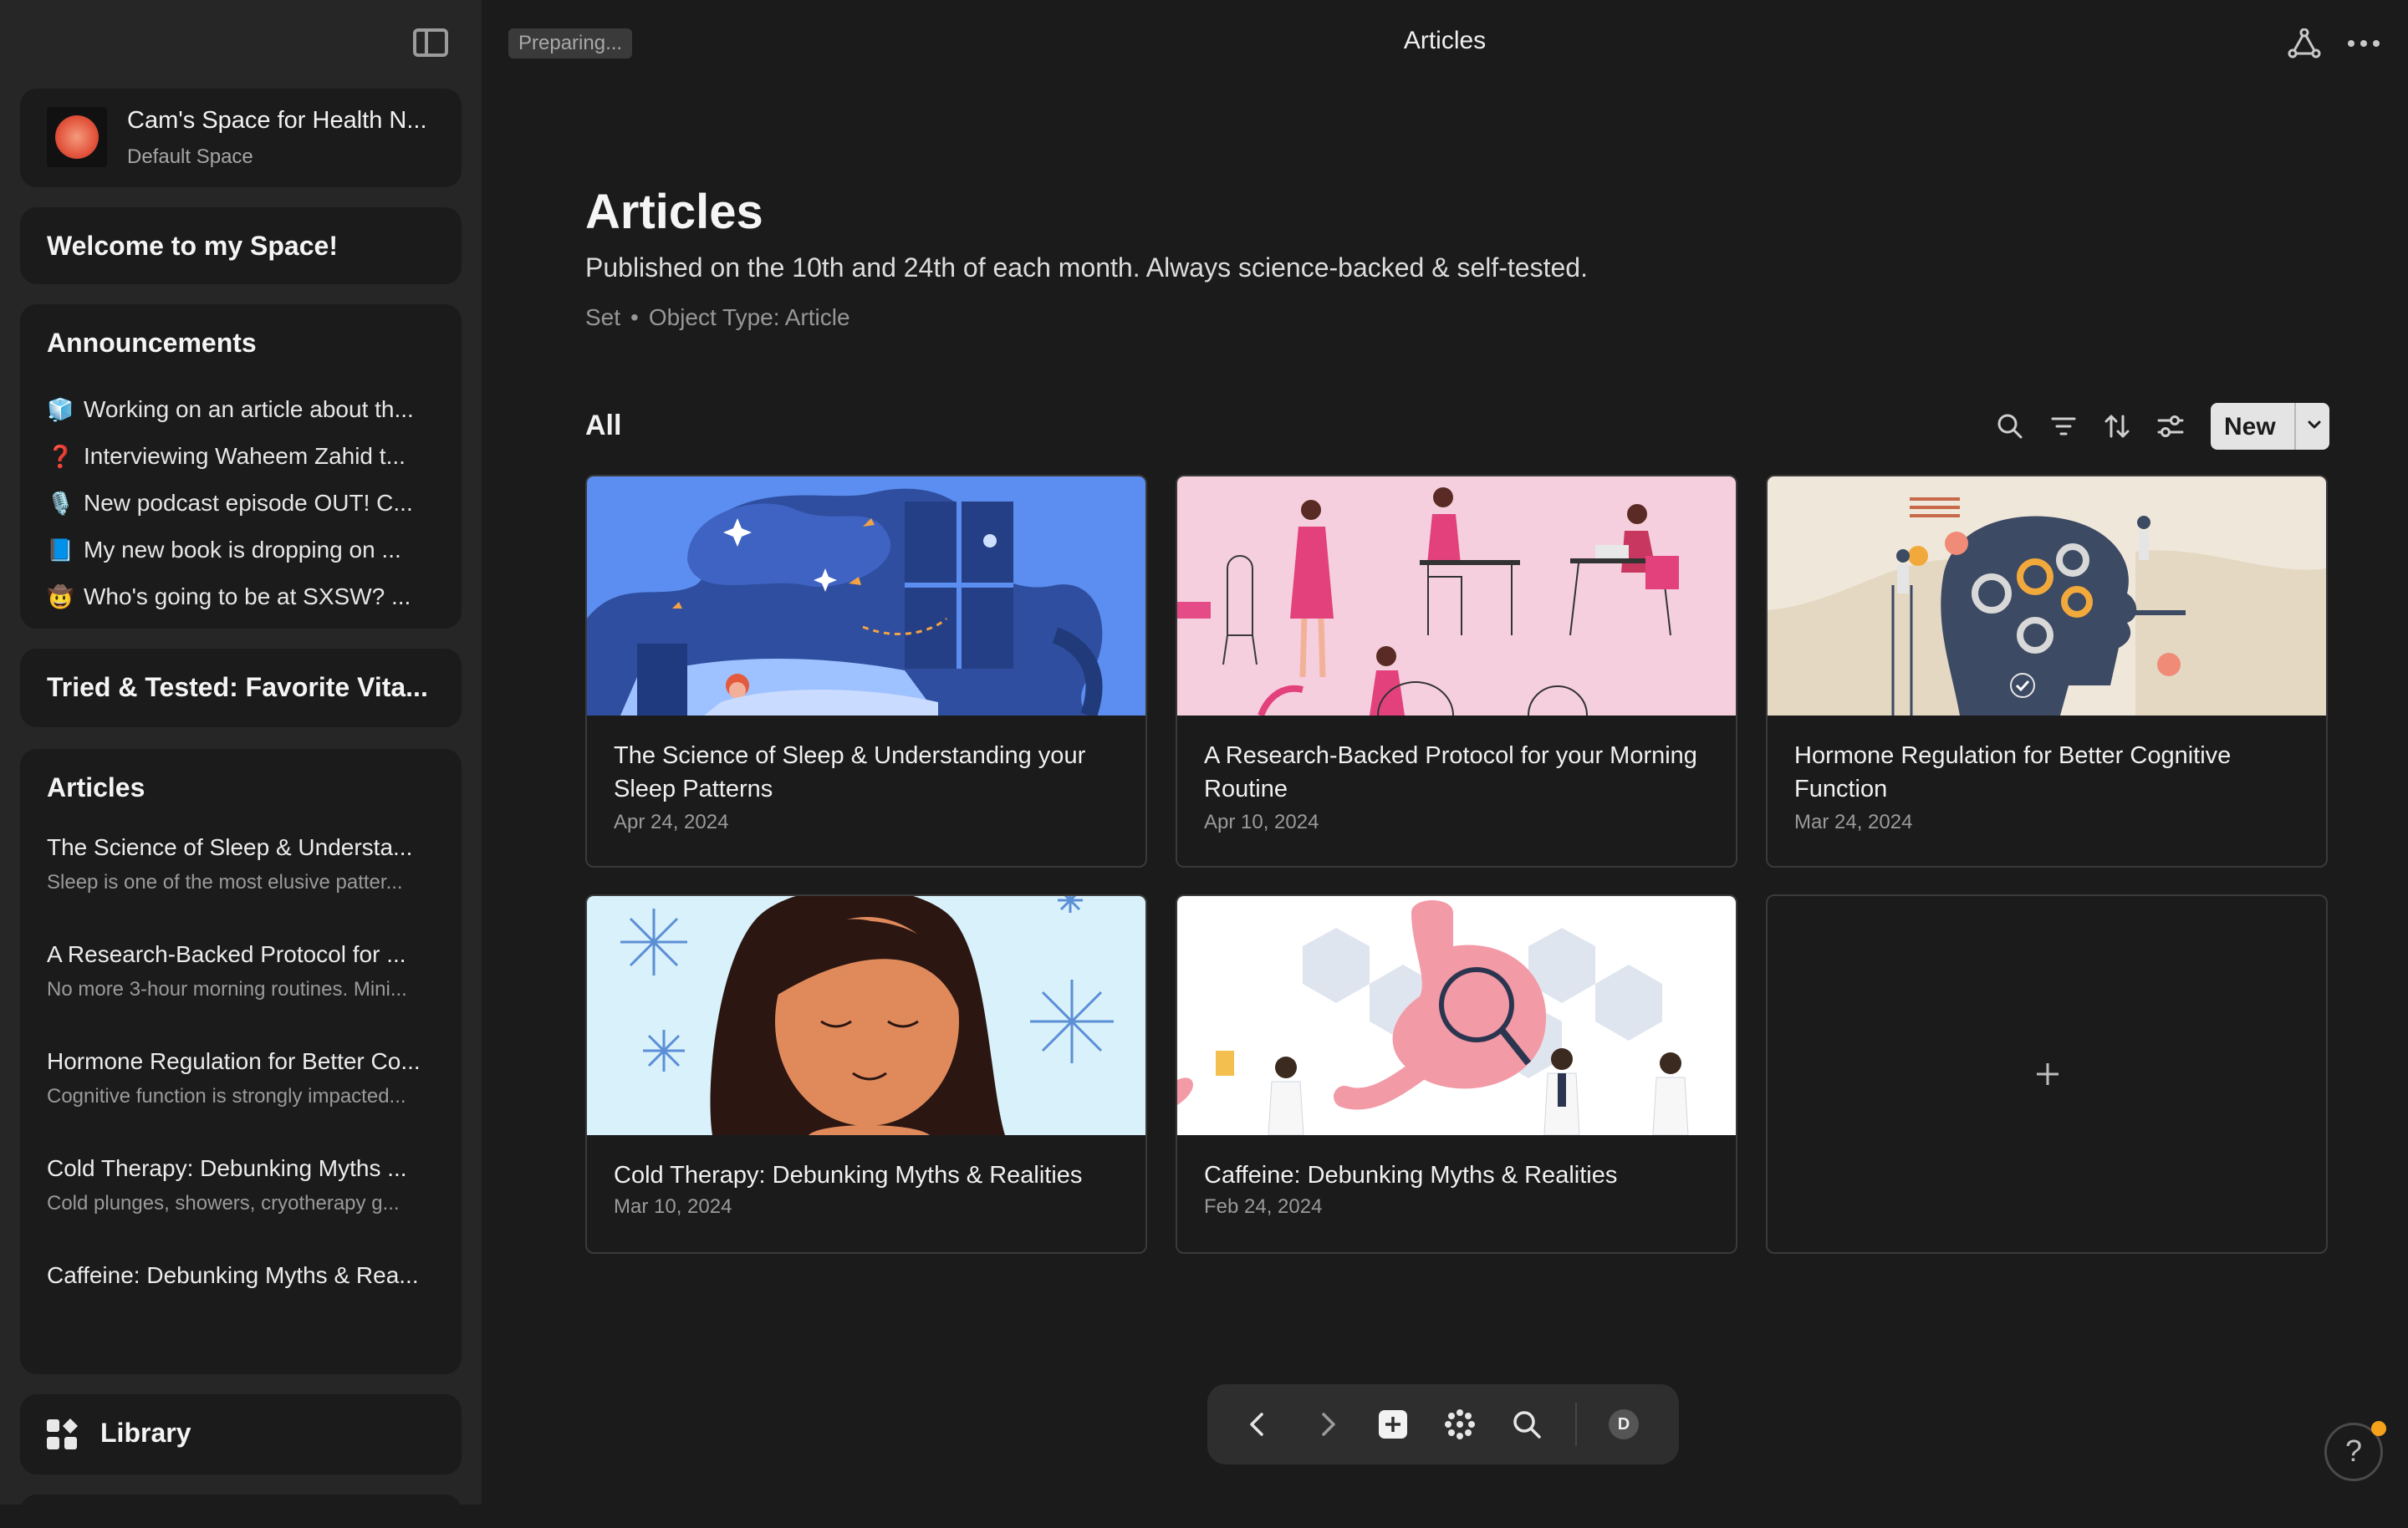 The width and height of the screenshot is (2408, 1528). I want to click on announcement-emoji-icon: 🤠, so click(61, 596).